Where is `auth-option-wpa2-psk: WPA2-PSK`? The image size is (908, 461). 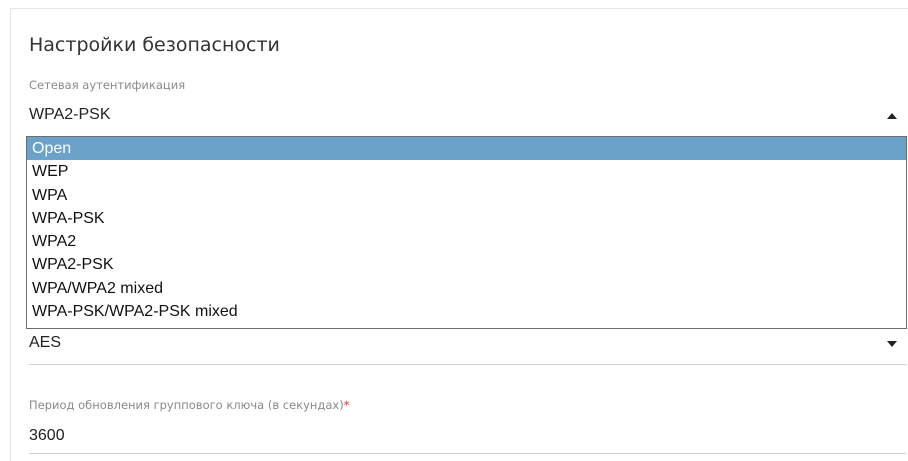 auth-option-wpa2-psk: WPA2-PSK is located at coordinates (466, 264).